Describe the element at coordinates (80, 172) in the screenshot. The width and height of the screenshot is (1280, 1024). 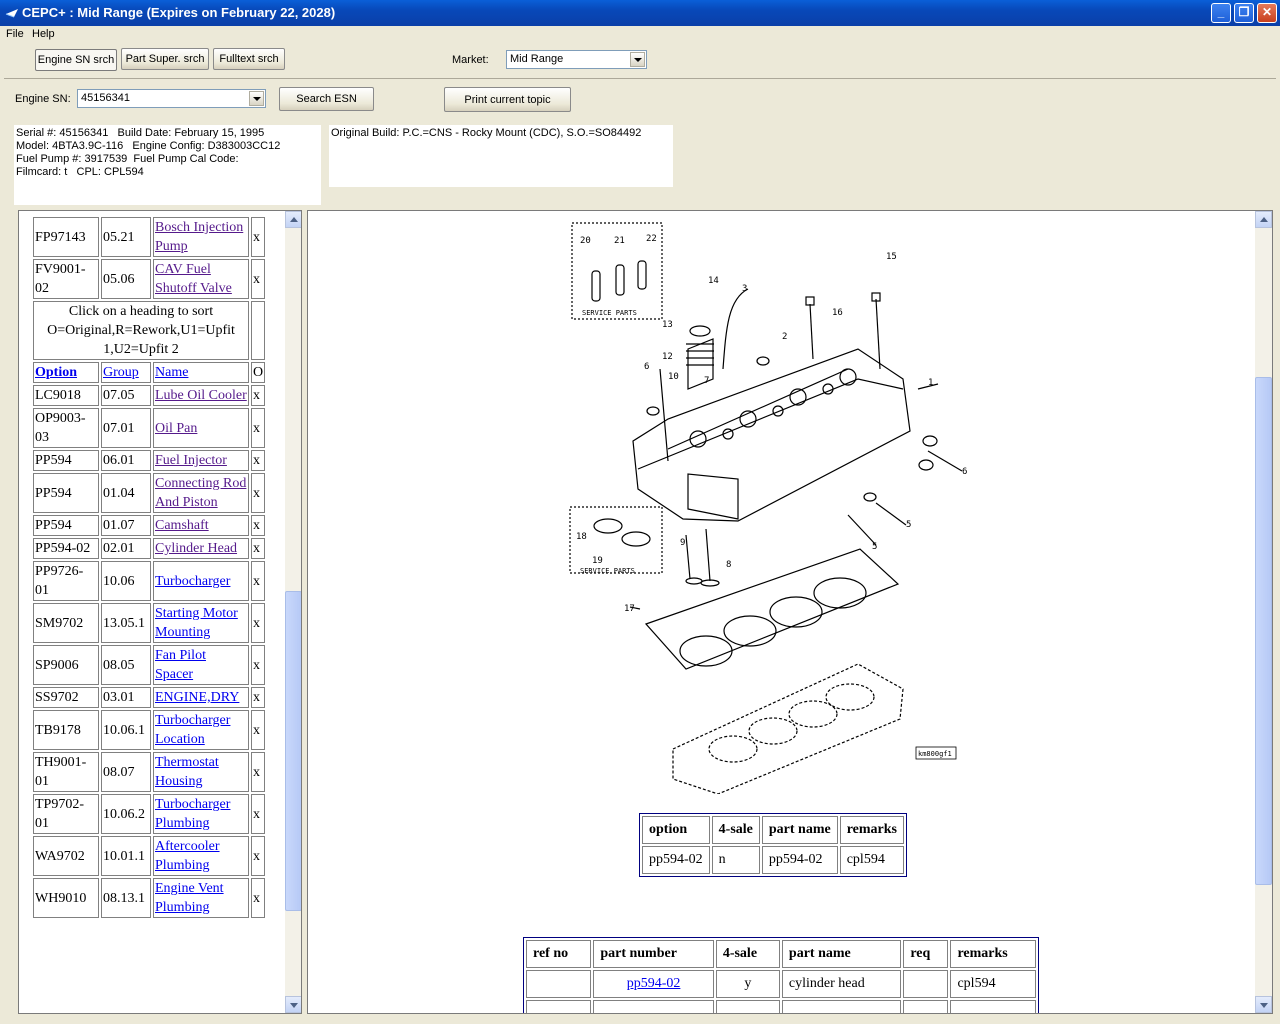
I see `engine-info-line: Filmcard: t CPL: CPL594` at that location.